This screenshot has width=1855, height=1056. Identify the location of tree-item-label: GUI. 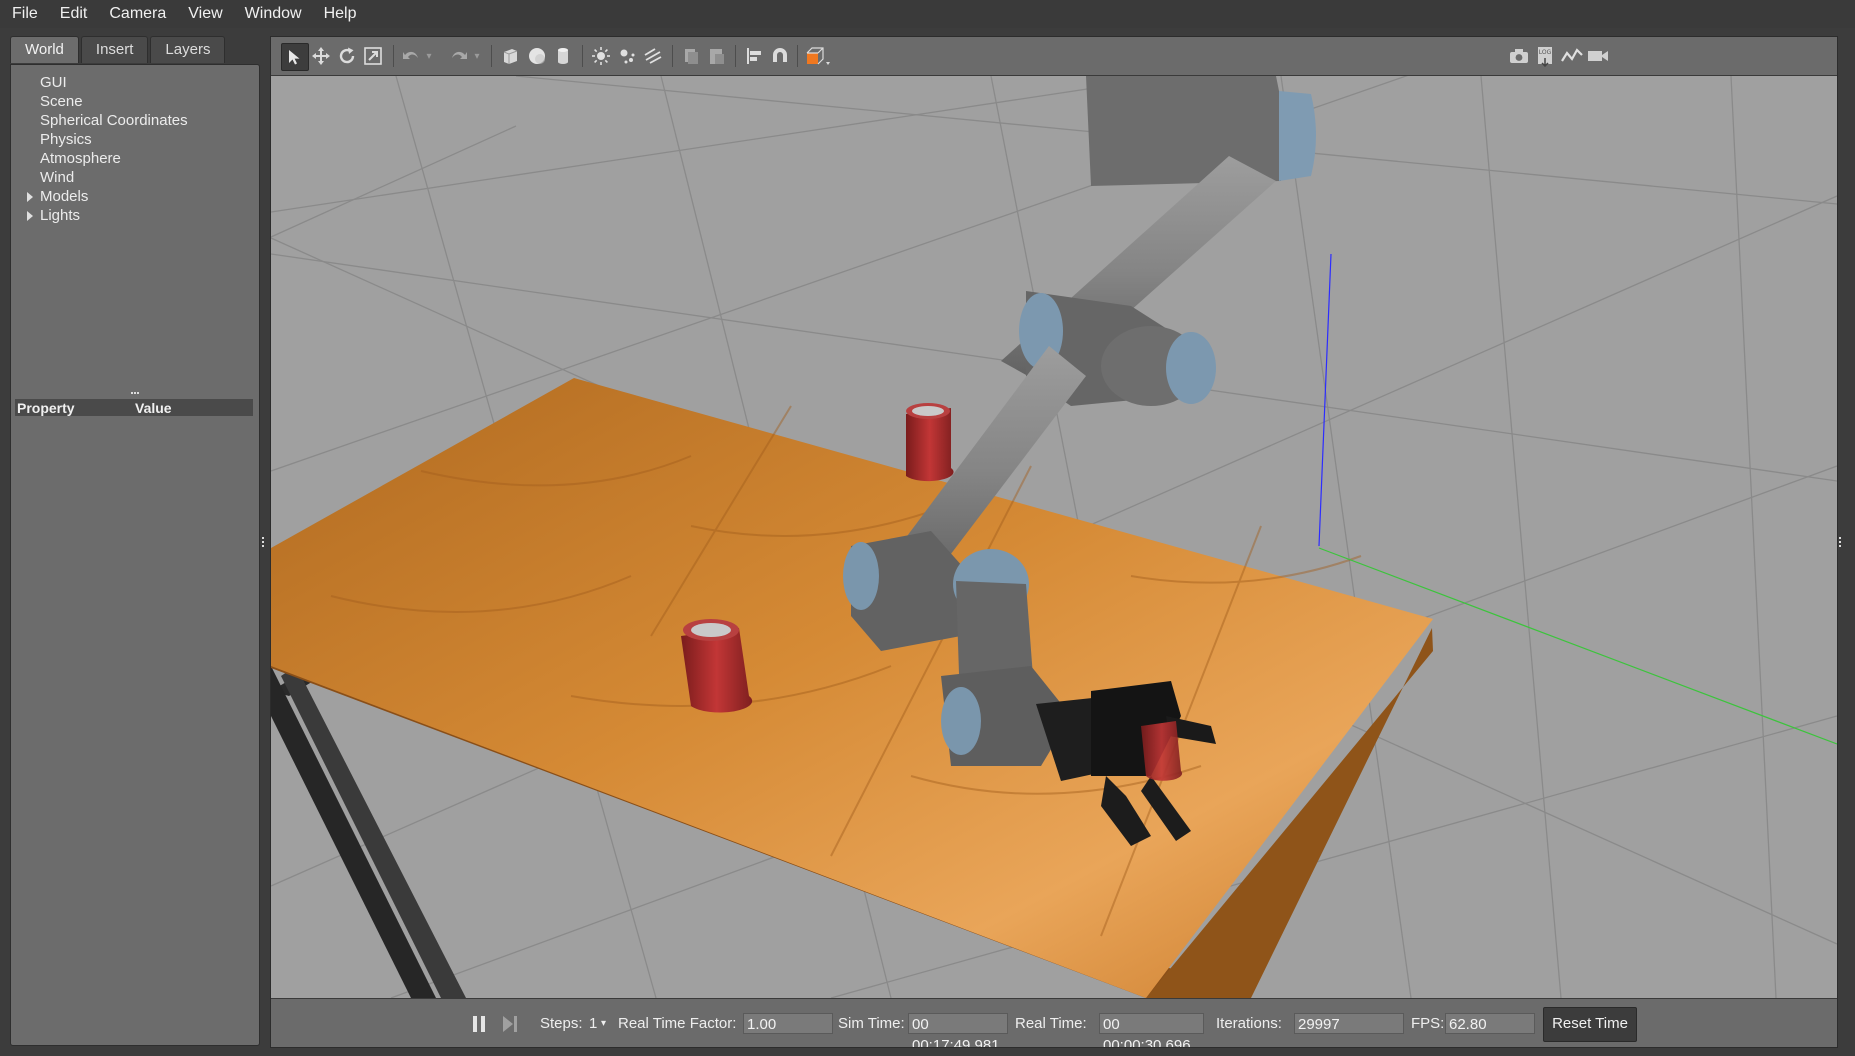
(53, 82).